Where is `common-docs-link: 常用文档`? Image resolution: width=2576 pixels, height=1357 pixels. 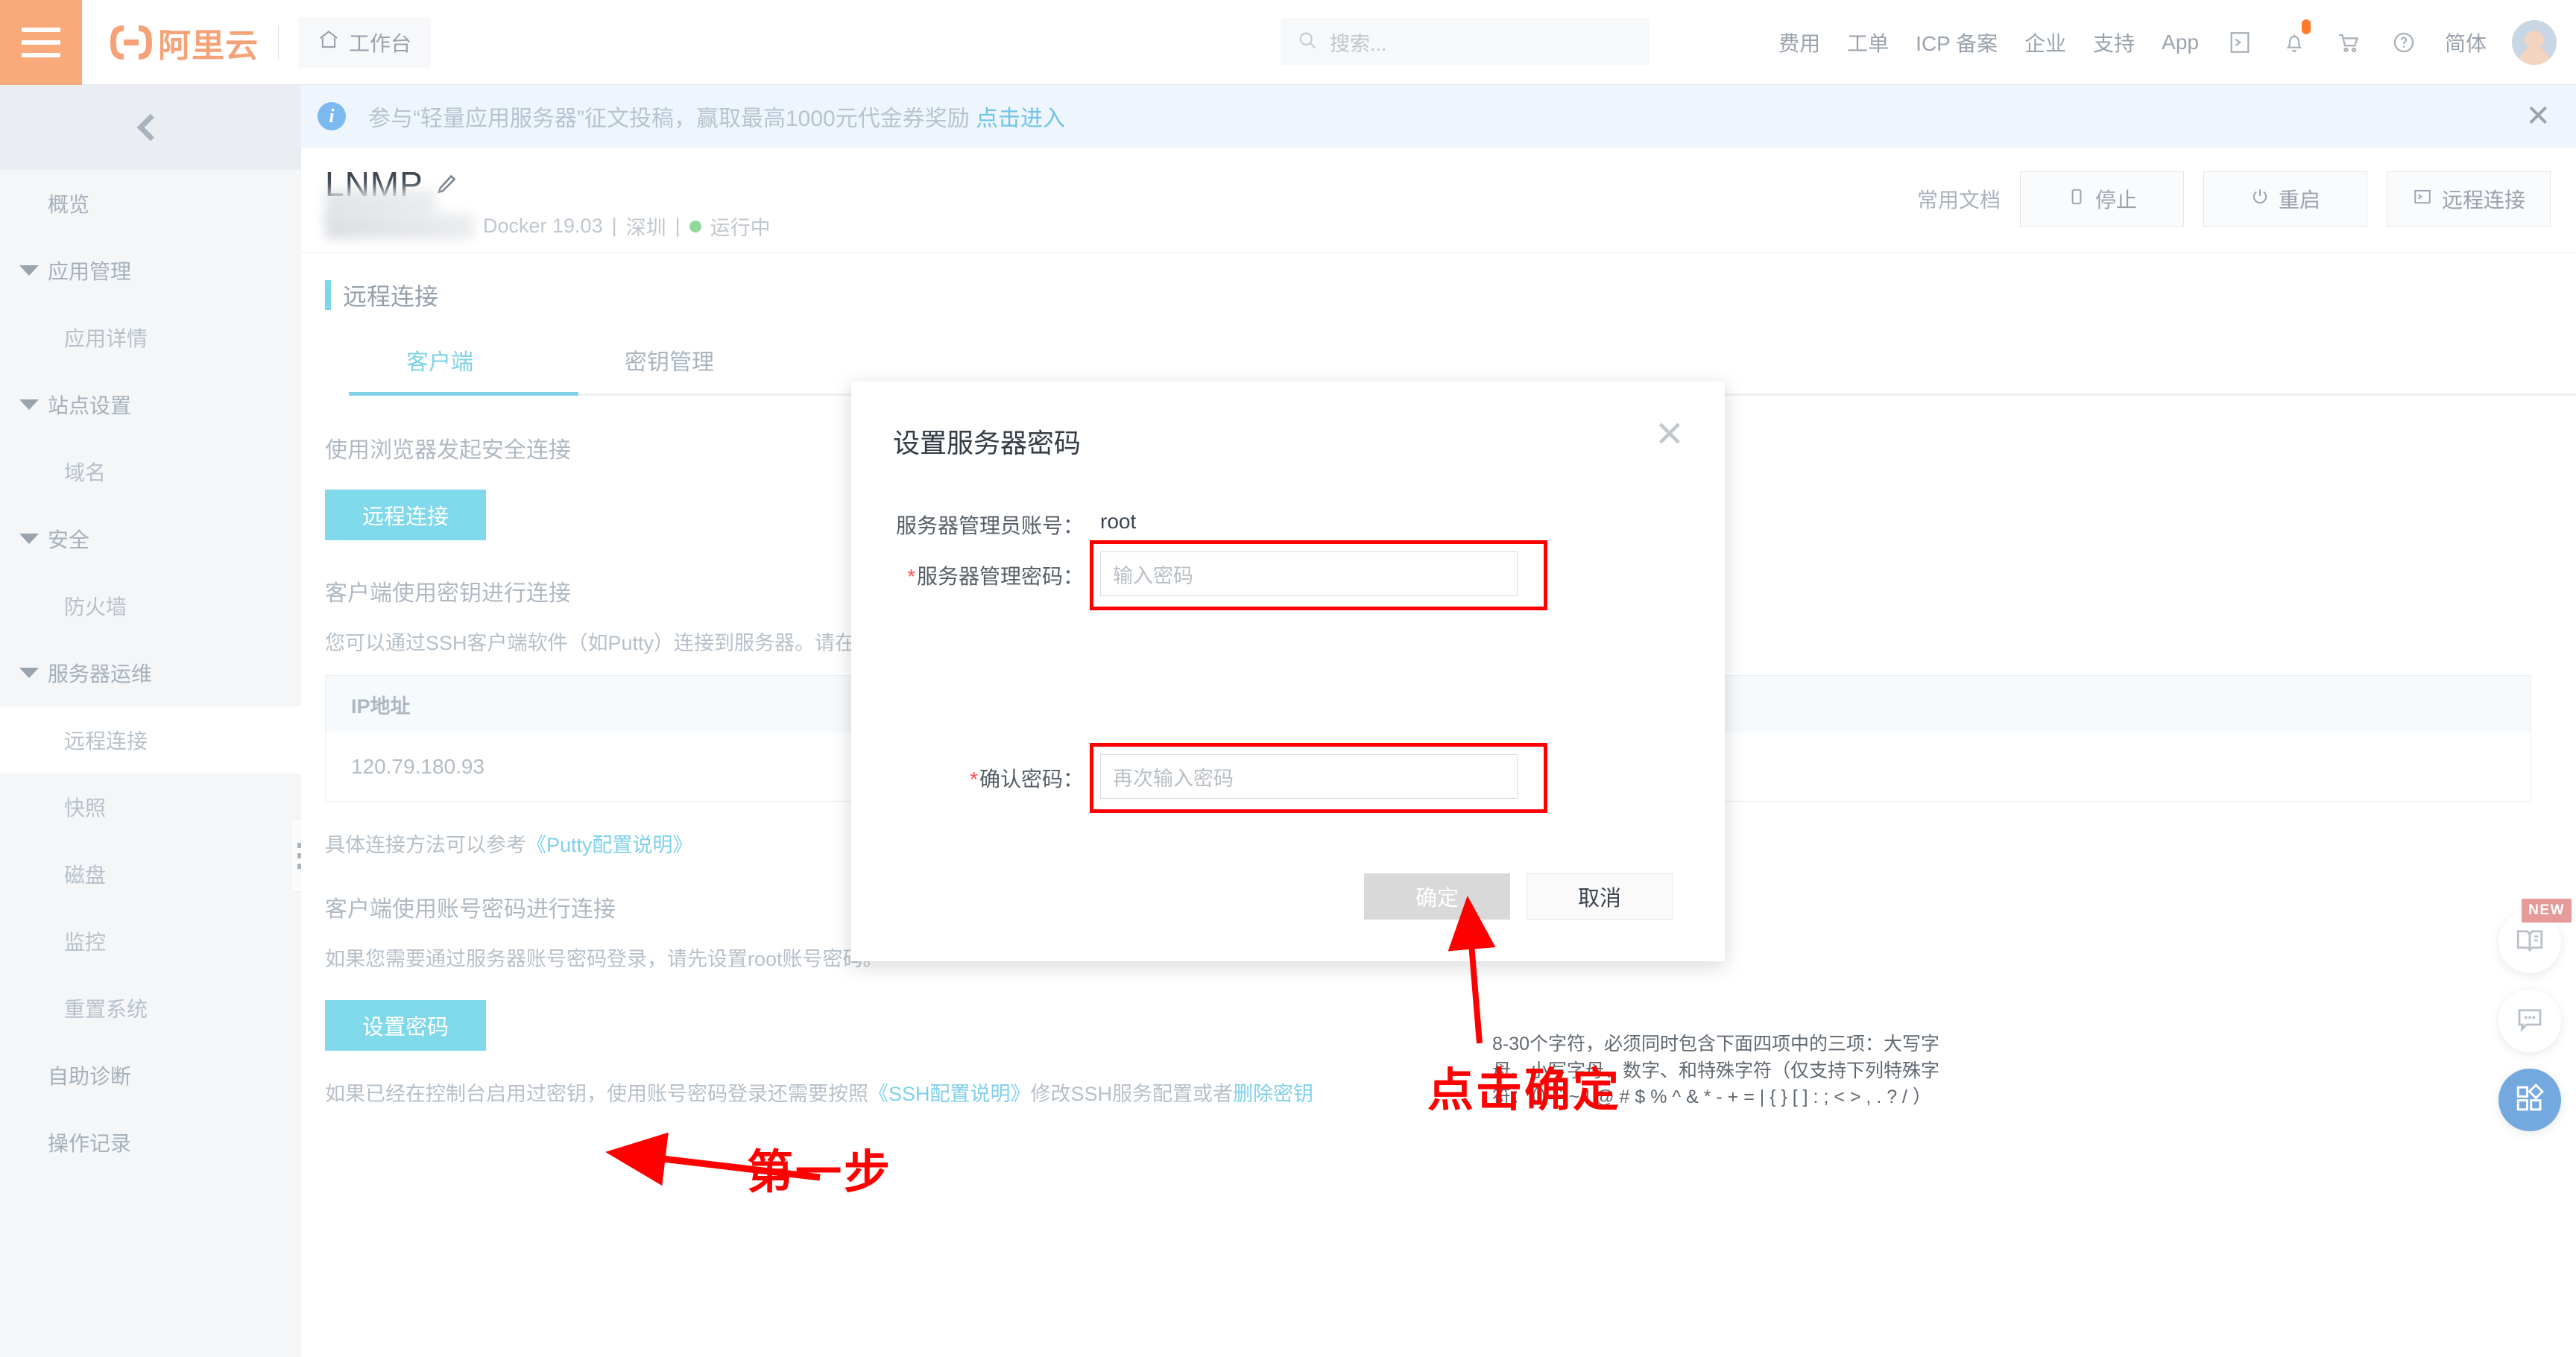 common-docs-link: 常用文档 is located at coordinates (1959, 199).